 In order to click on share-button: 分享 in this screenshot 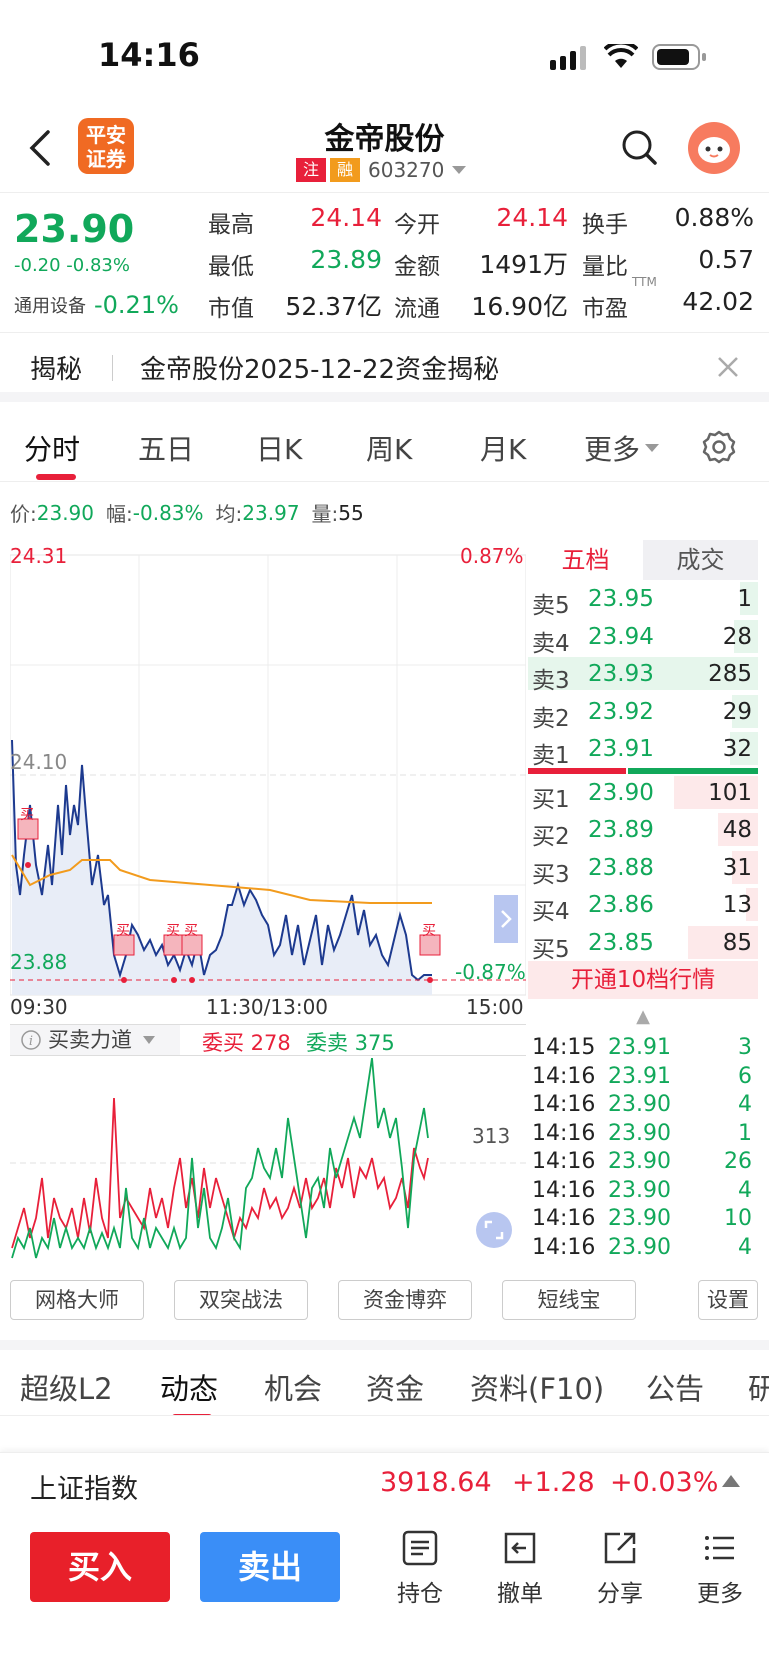, I will do `click(620, 1568)`.